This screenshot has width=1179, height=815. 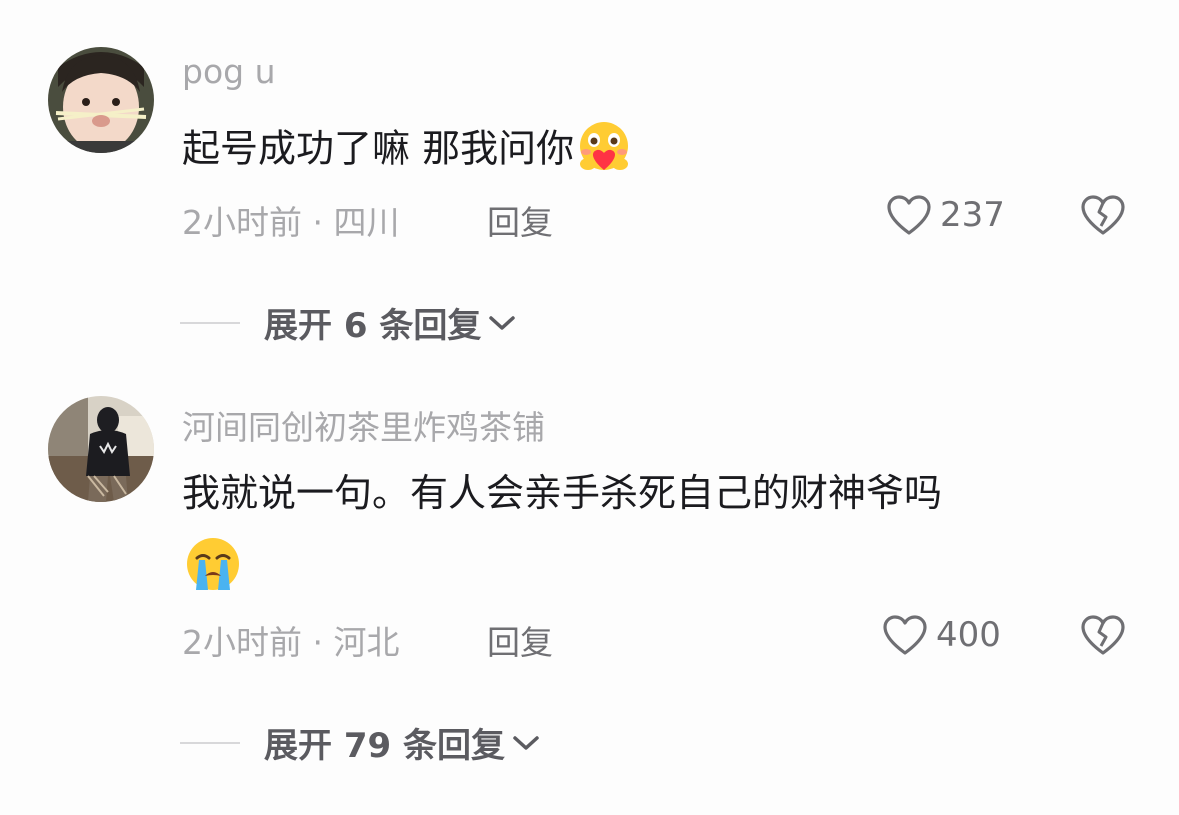 I want to click on like-button: 237, so click(x=945, y=215).